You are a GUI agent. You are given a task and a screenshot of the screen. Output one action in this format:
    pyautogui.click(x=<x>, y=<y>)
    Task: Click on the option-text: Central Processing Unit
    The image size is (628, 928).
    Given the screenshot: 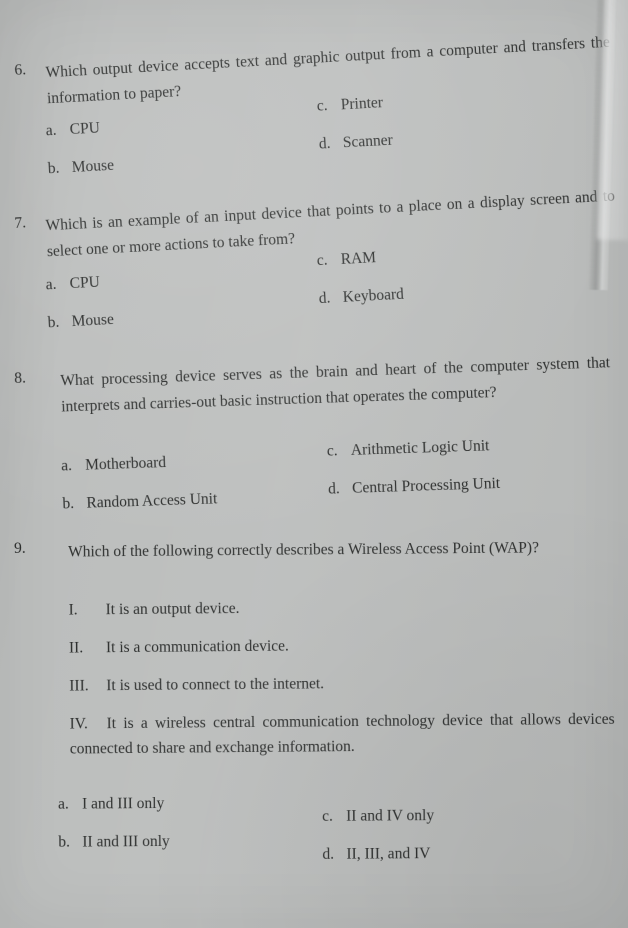 What is the action you would take?
    pyautogui.click(x=426, y=485)
    